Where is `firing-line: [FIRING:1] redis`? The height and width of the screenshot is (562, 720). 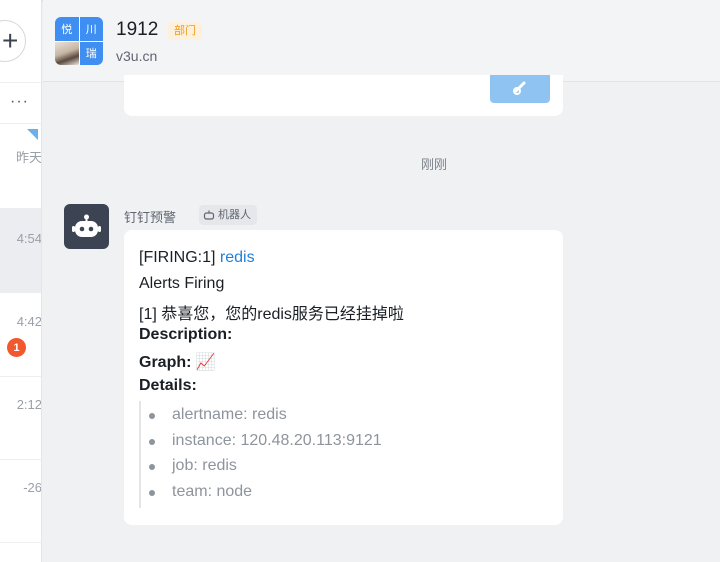
firing-line: [FIRING:1] redis is located at coordinates (197, 258).